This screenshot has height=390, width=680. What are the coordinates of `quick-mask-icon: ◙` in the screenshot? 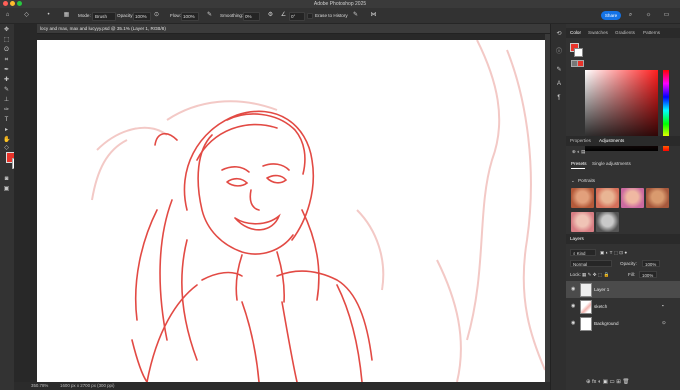 It's located at (6, 179).